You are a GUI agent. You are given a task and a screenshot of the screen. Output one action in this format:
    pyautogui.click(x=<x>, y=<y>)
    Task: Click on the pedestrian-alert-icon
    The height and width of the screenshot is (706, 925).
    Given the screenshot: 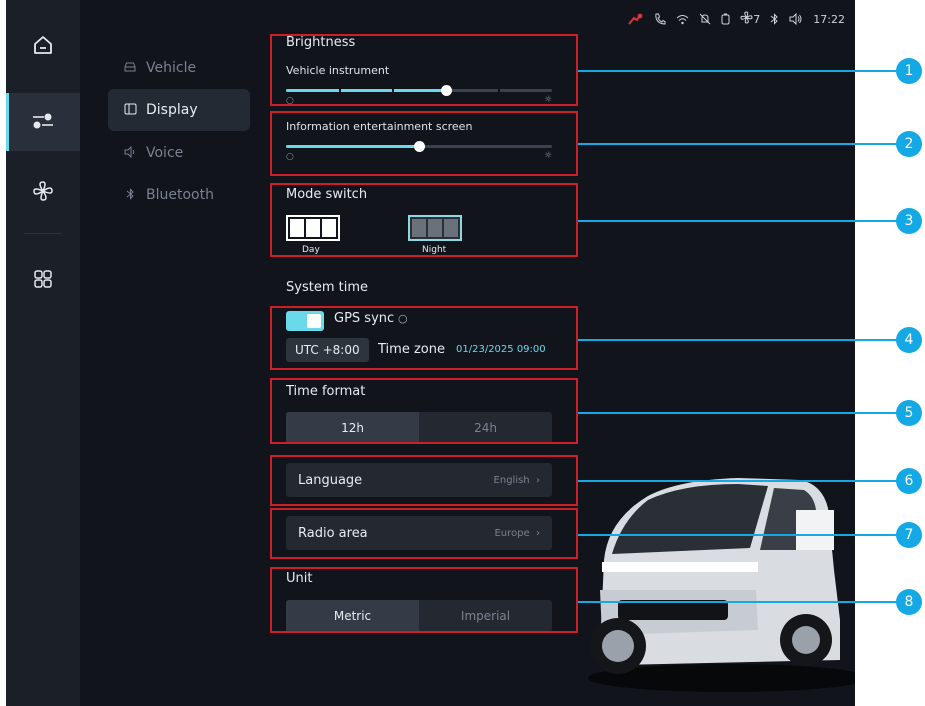 What is the action you would take?
    pyautogui.click(x=636, y=19)
    